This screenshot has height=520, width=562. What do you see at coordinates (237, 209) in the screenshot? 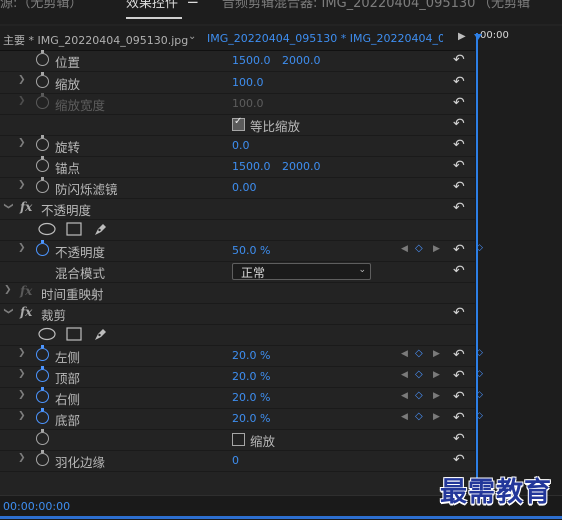
I see `effect-header-opacity: ❯ fx 不透明度 ↶` at bounding box center [237, 209].